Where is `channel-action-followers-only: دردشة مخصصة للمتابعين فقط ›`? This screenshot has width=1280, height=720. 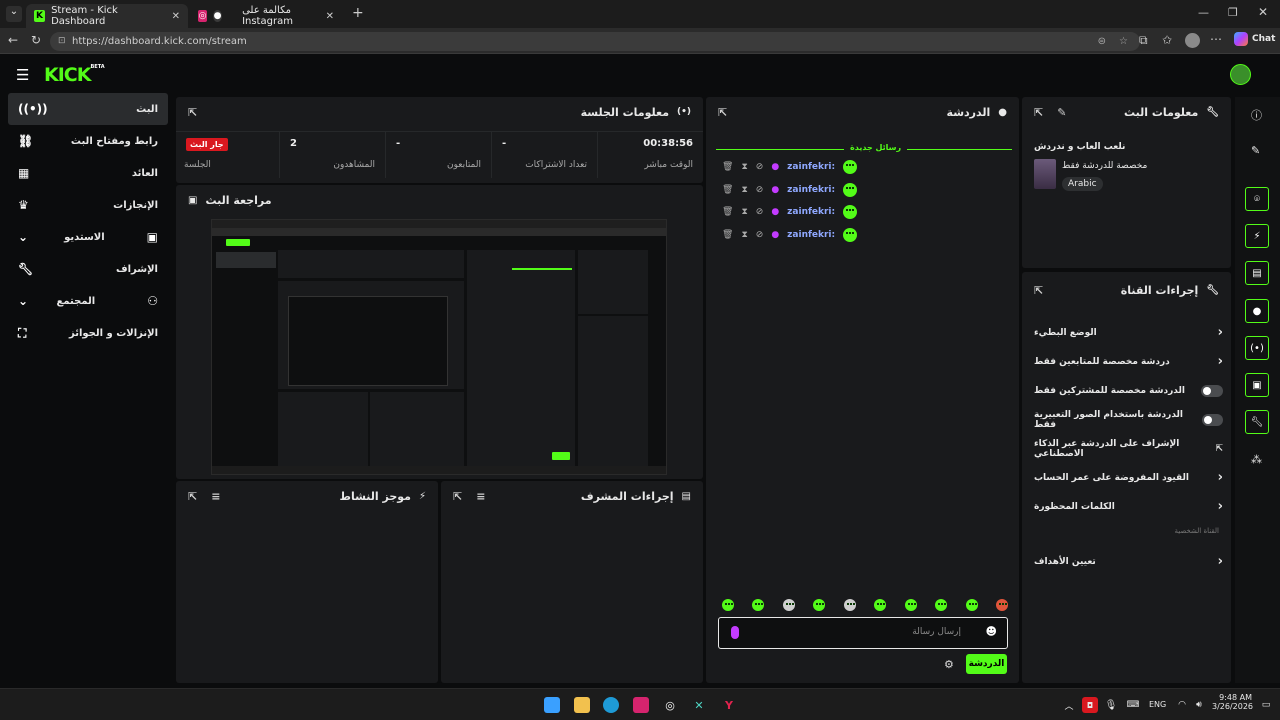
channel-action-followers-only: دردشة مخصصة للمتابعين فقط › is located at coordinates (1126, 361).